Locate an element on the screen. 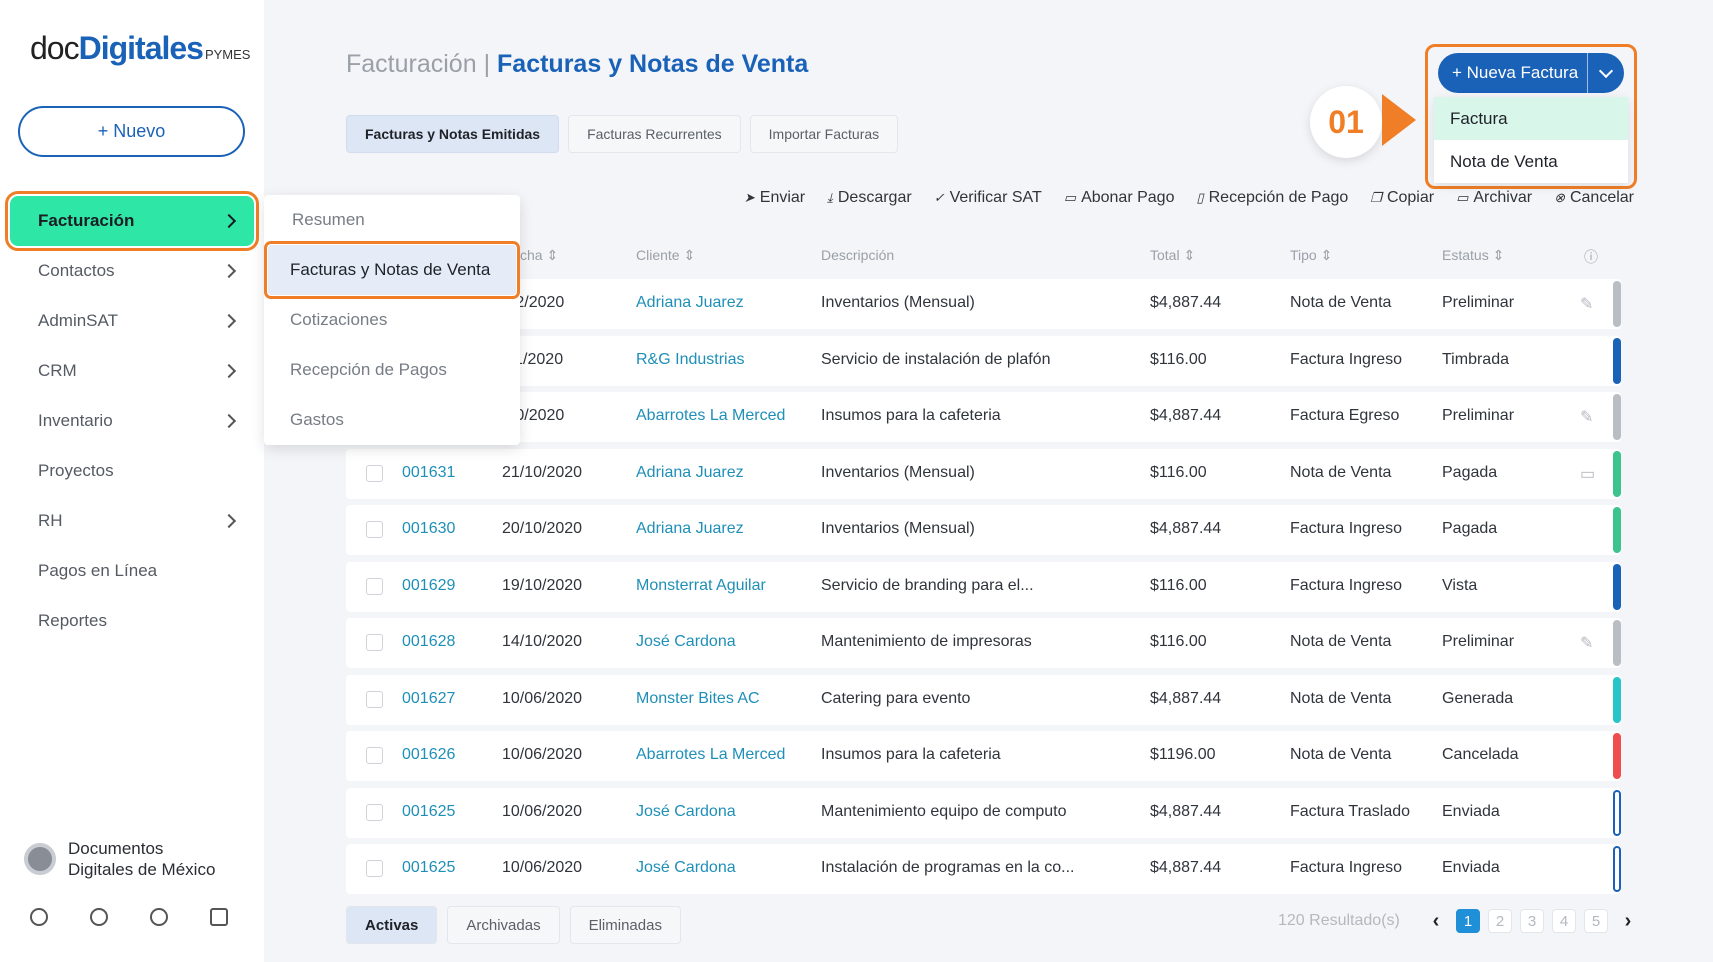 This screenshot has height=962, width=1713. sidebar-item-pagos: Pagos en Línea is located at coordinates (132, 571).